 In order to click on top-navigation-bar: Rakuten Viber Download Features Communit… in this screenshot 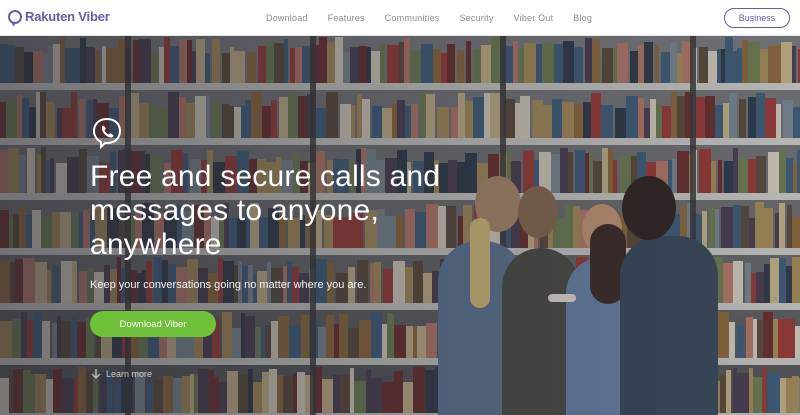, I will do `click(400, 18)`.